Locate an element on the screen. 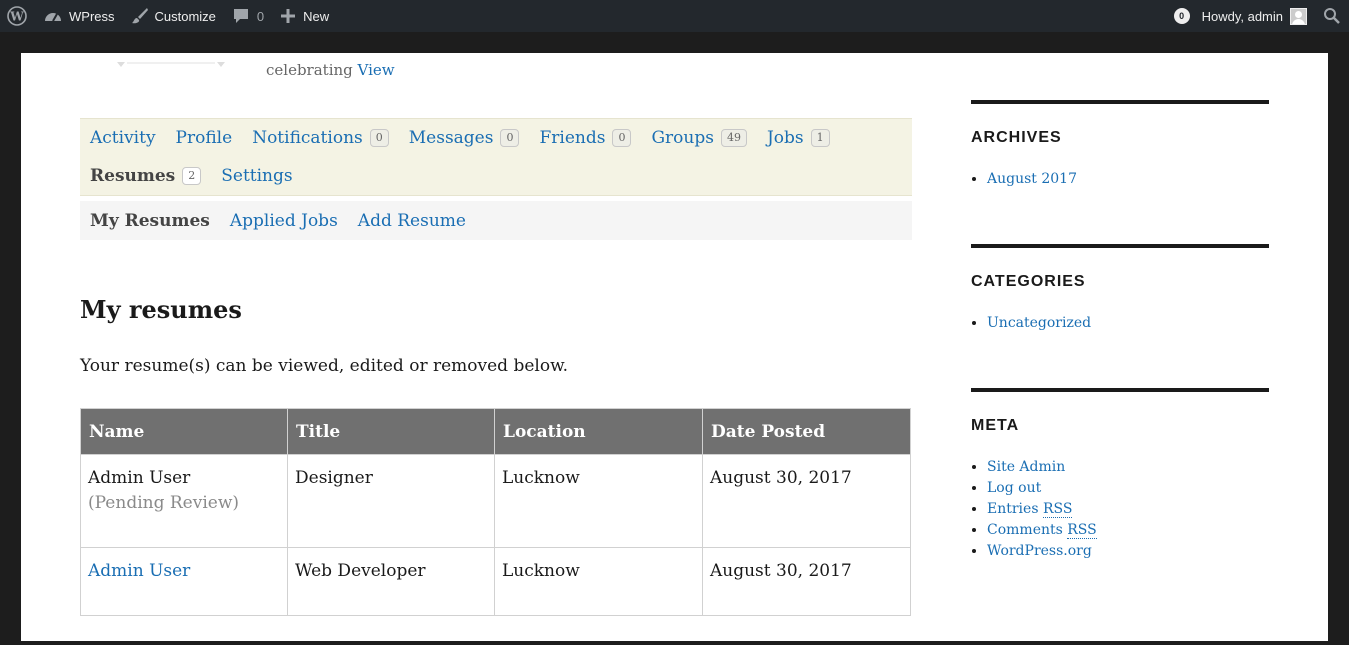 The width and height of the screenshot is (1349, 645). nav-item-settings: Settings is located at coordinates (256, 176).